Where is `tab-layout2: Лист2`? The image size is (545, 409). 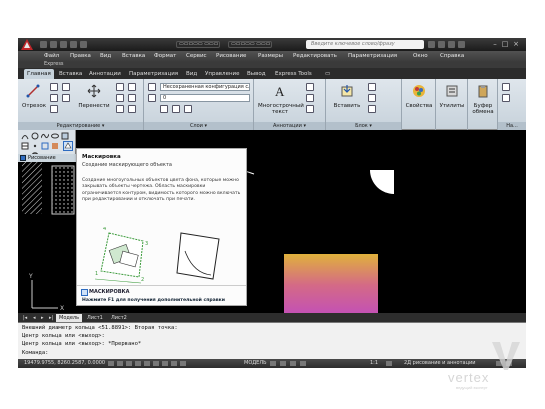
tab-layout2: Лист2 is located at coordinates (119, 318).